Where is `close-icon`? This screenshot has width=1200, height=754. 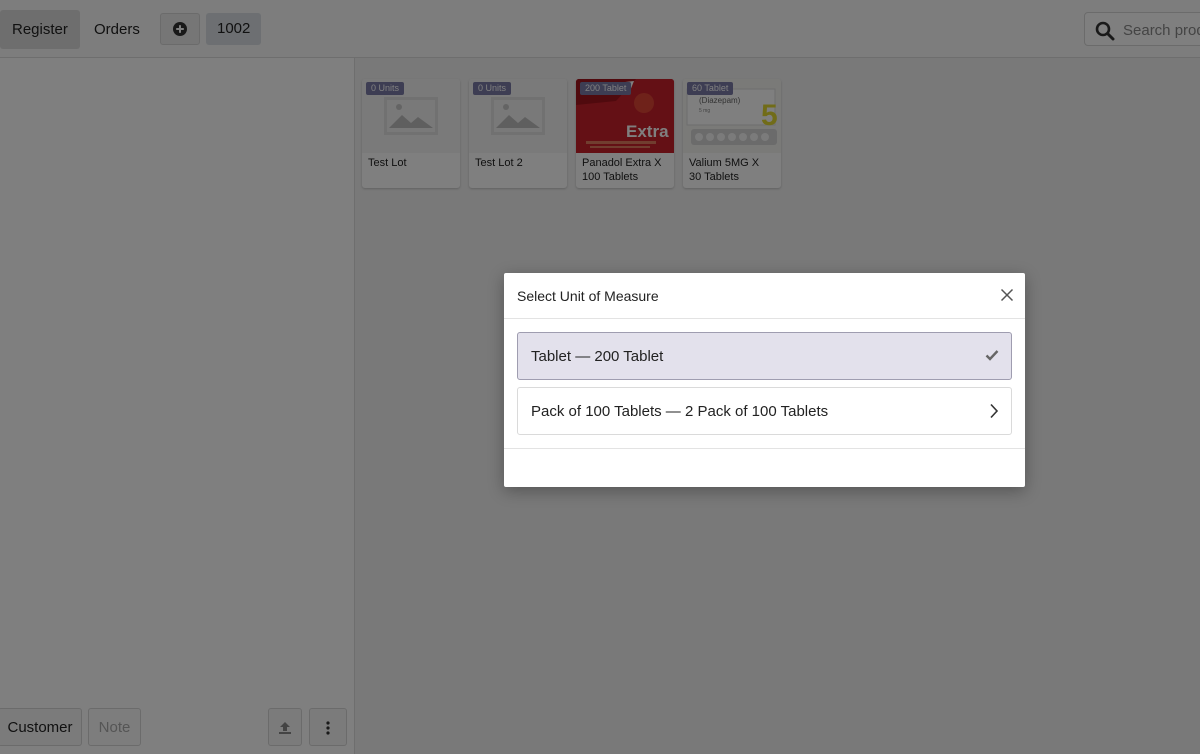
close-icon is located at coordinates (1007, 295).